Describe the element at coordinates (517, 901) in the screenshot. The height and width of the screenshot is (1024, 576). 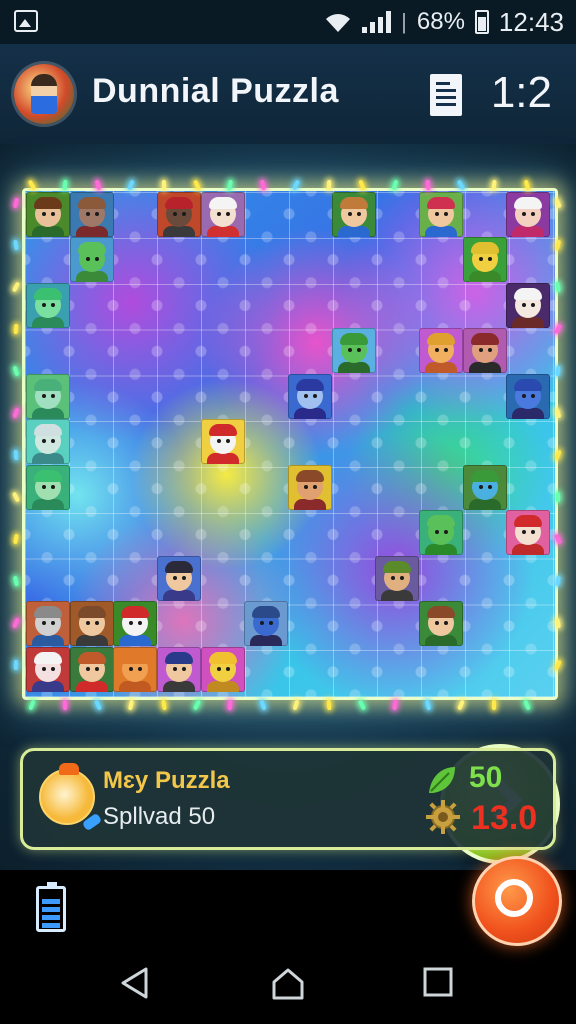
I see `record-button` at that location.